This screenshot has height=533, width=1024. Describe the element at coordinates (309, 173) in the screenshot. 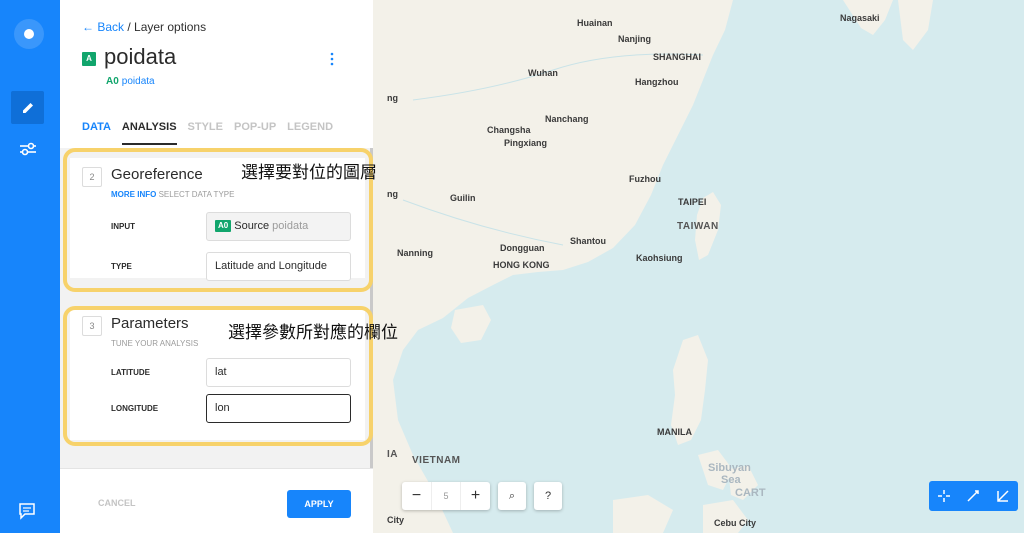

I see `annotation-label: 選擇要對位的圖層` at that location.